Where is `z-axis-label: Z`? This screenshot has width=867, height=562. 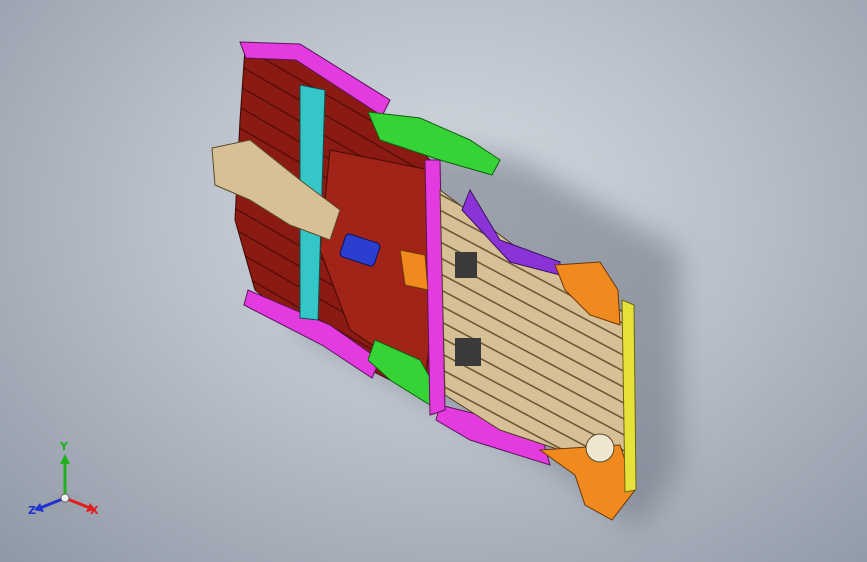 z-axis-label: Z is located at coordinates (32, 510).